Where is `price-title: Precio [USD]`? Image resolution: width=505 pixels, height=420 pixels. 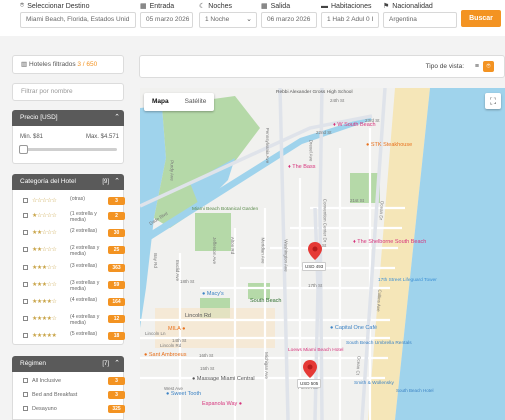
price-title: Precio [USD] is located at coordinates (39, 117).